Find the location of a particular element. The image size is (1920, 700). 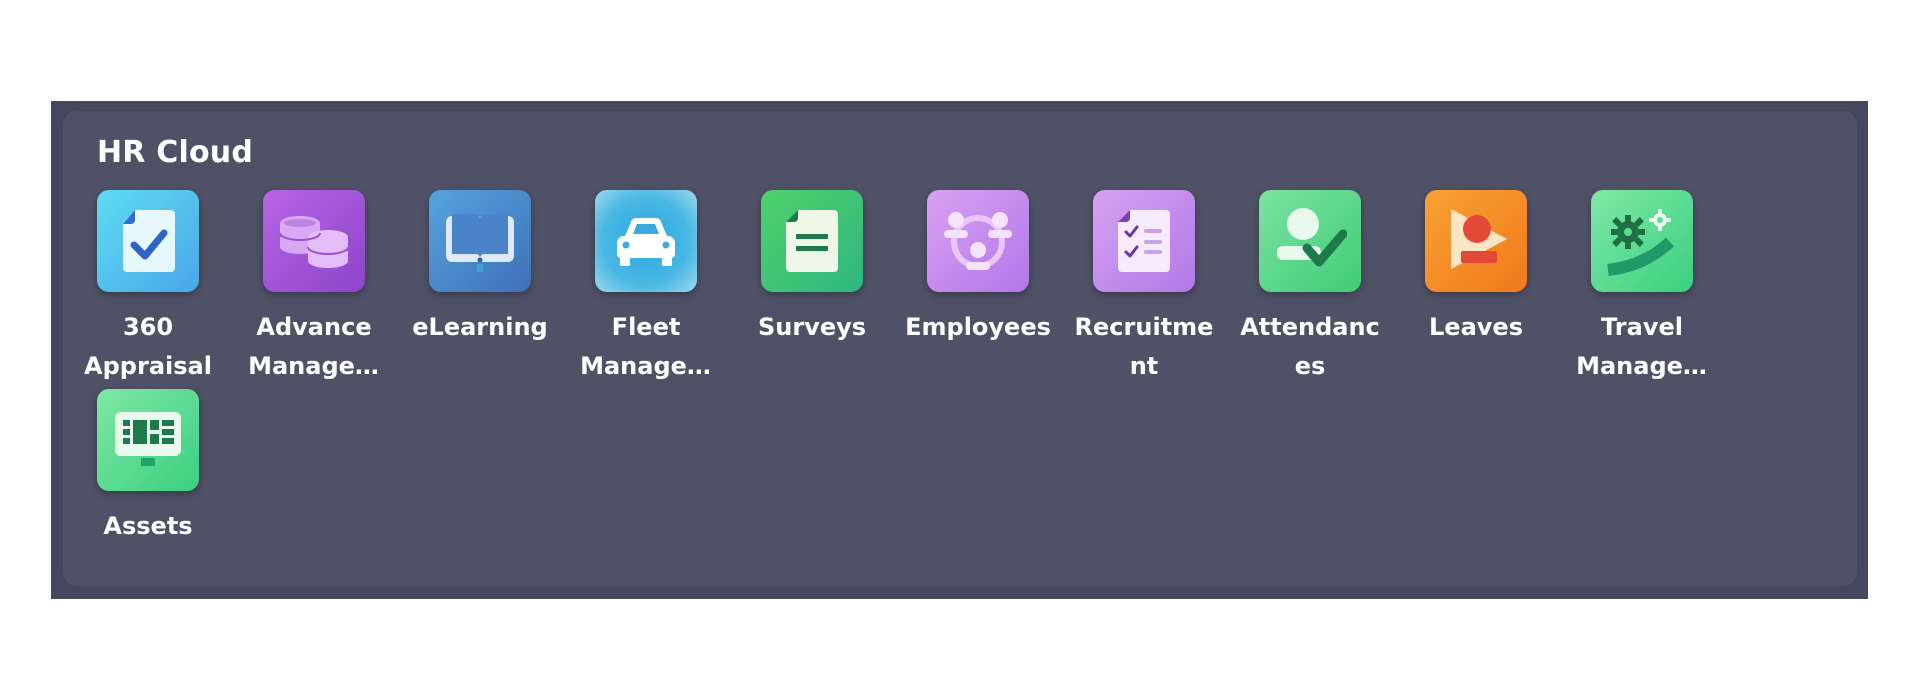

app-assets: Assets is located at coordinates (148, 488).